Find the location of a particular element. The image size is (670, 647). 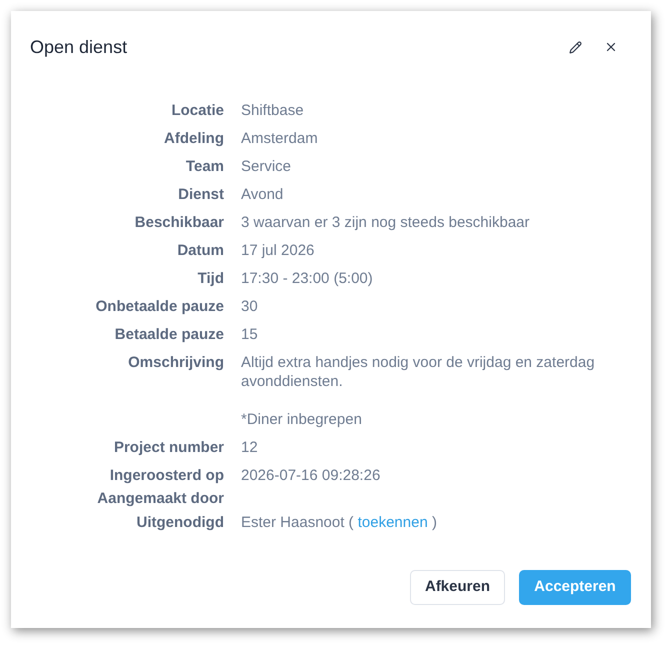

field-label: Uitgenodigd is located at coordinates (180, 522).